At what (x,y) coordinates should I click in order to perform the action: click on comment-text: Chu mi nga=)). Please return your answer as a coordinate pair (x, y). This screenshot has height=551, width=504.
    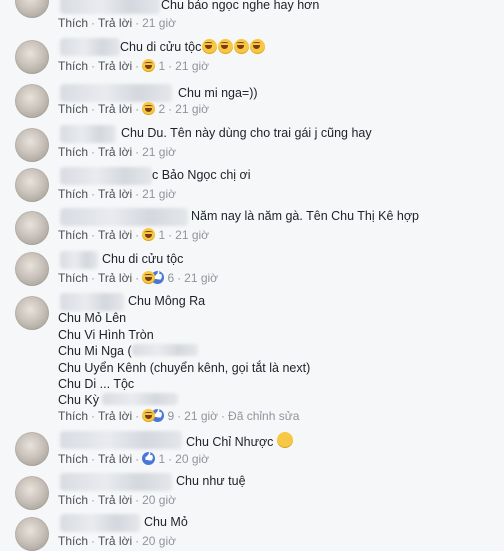
    Looking at the image, I should click on (218, 93).